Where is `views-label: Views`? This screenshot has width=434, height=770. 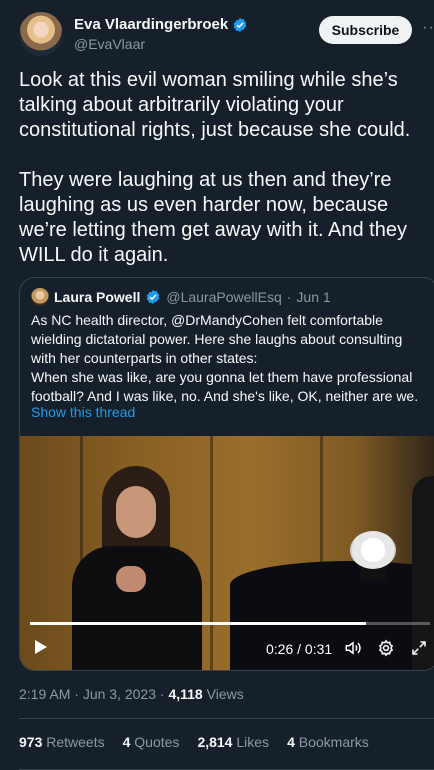
views-label: Views is located at coordinates (225, 694).